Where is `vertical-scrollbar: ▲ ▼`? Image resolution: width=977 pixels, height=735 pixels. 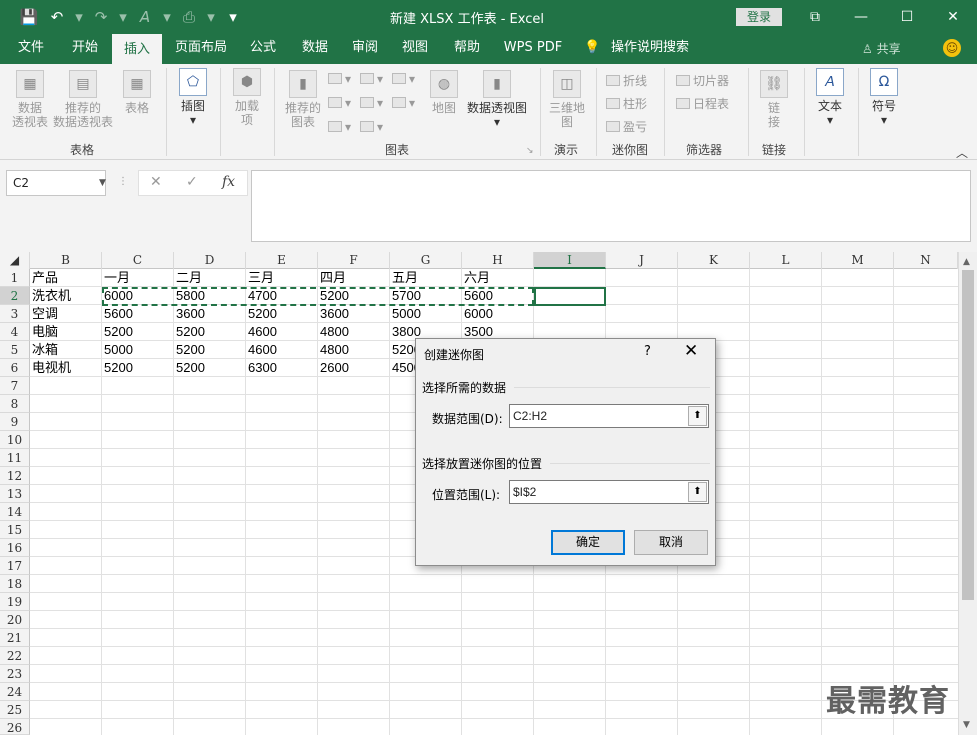 vertical-scrollbar: ▲ ▼ is located at coordinates (967, 493).